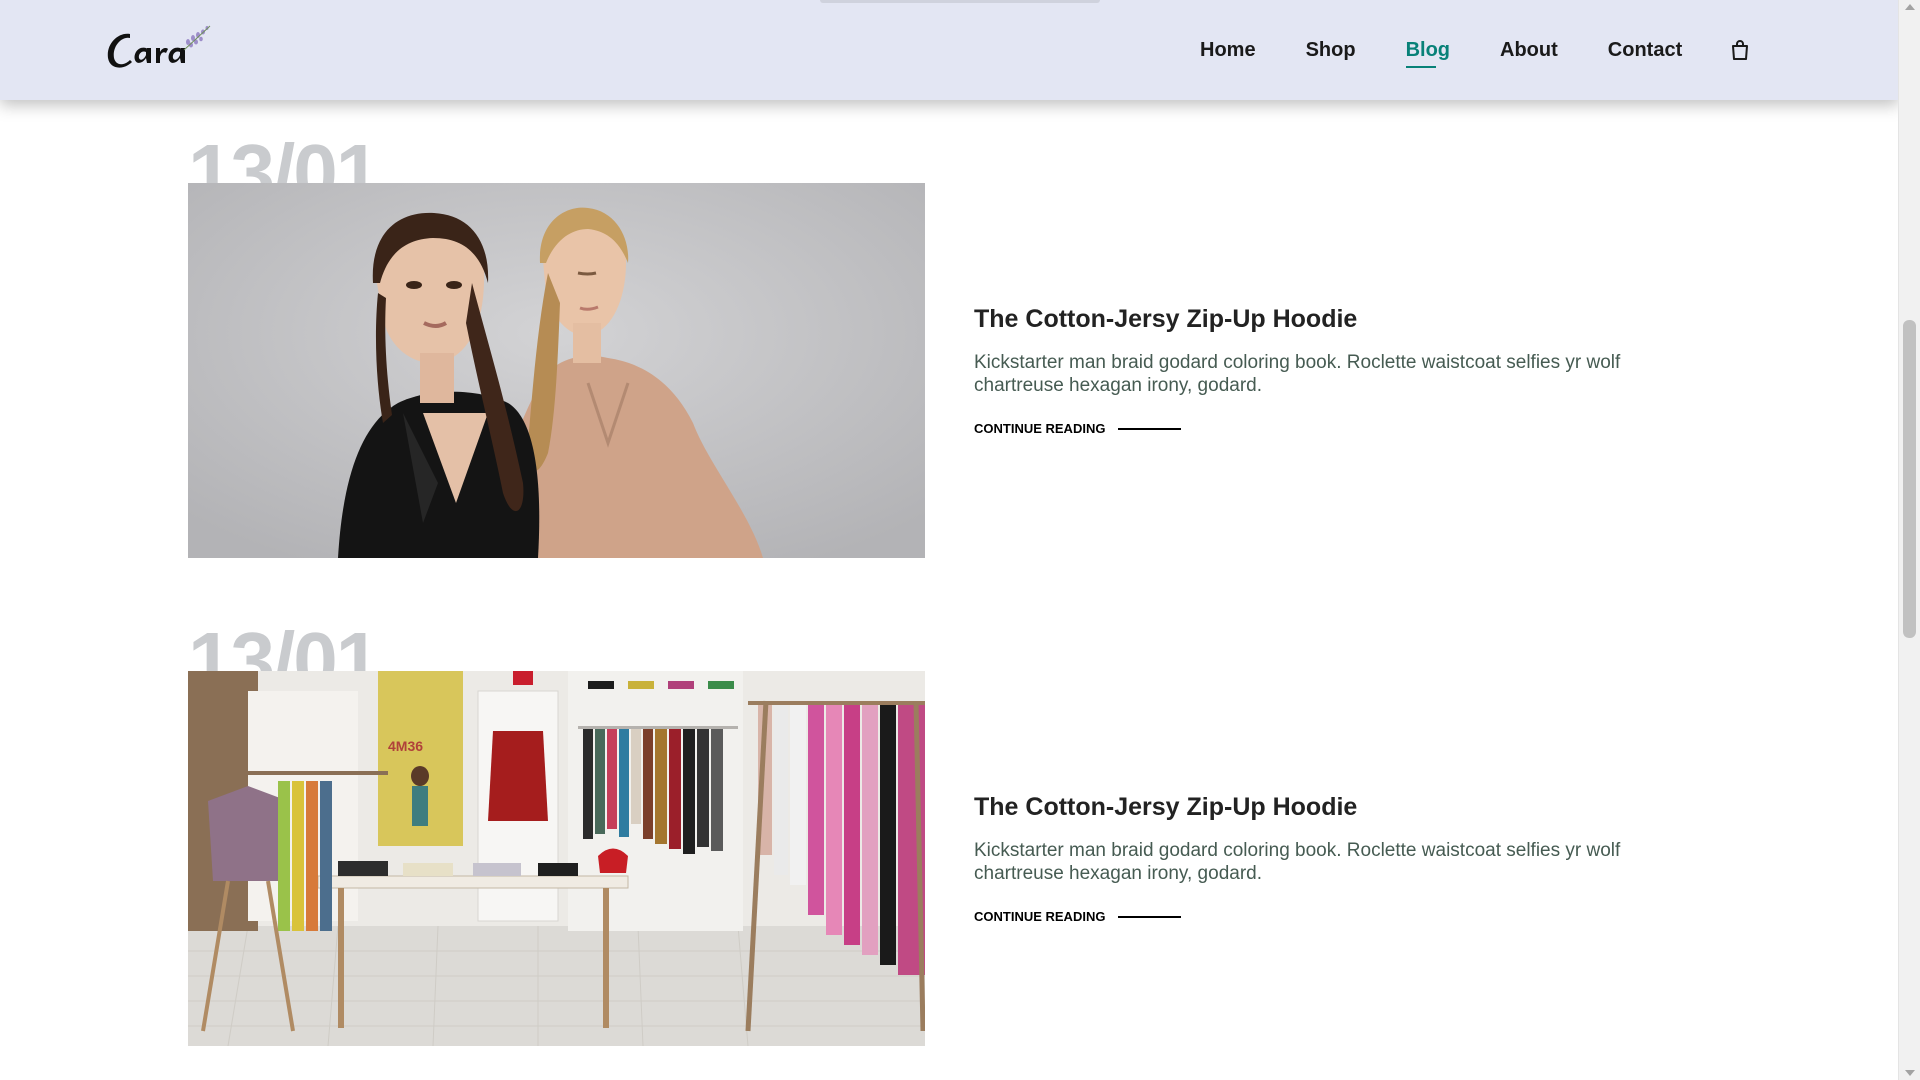 The image size is (1920, 1080). Describe the element at coordinates (1476, 50) in the screenshot. I see `main-nav: Home Shop Blog About Contact` at that location.